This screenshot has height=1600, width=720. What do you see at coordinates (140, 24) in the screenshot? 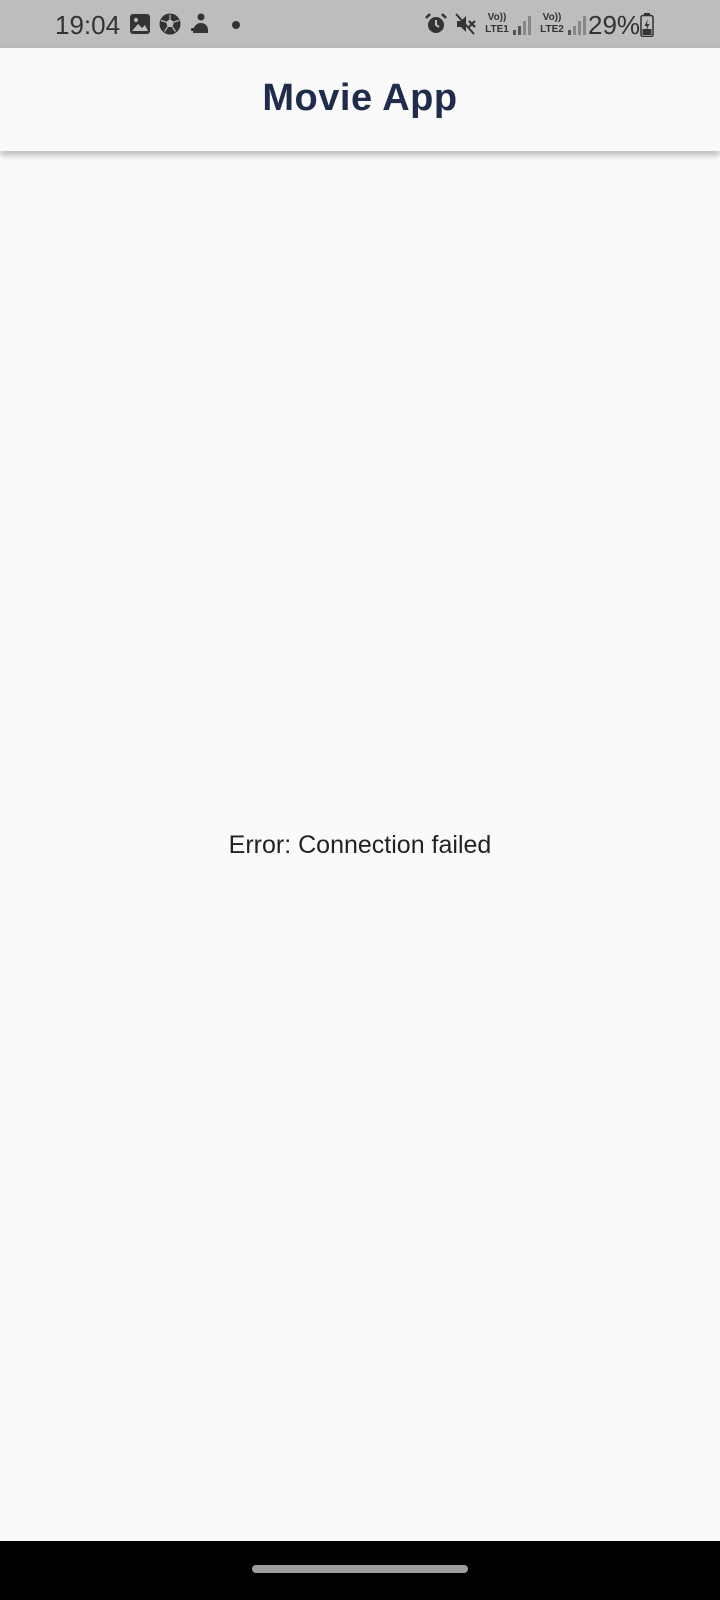
I see `gallery-icon` at bounding box center [140, 24].